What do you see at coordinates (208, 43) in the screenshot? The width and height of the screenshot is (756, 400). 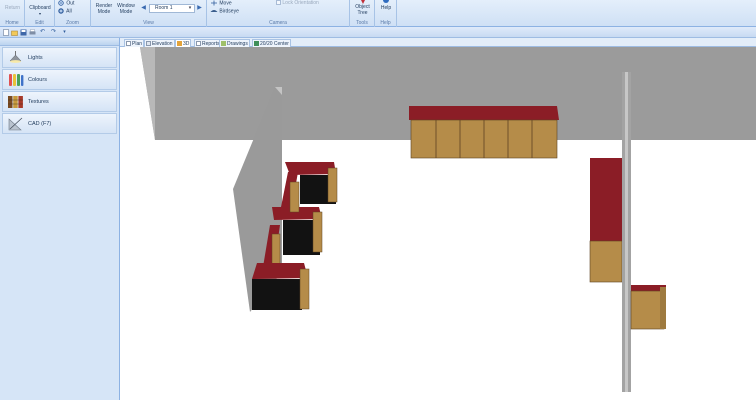 I see `tab-reports: Reports` at bounding box center [208, 43].